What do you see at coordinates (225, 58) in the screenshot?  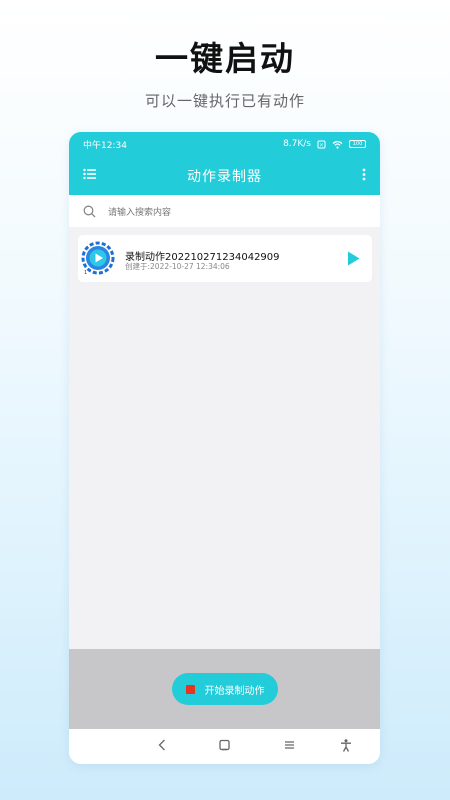 I see `promo-headline: 一键启动` at bounding box center [225, 58].